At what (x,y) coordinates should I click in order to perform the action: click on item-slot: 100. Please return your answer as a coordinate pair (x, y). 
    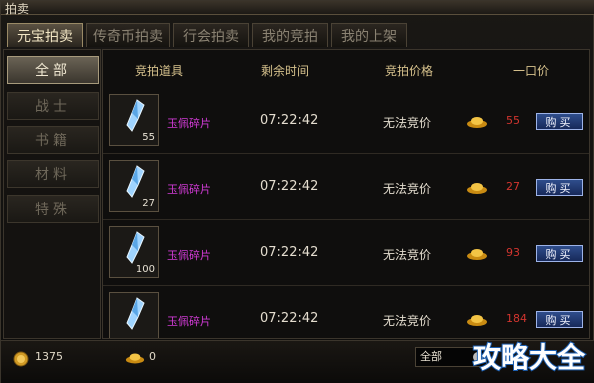
    Looking at the image, I should click on (134, 252).